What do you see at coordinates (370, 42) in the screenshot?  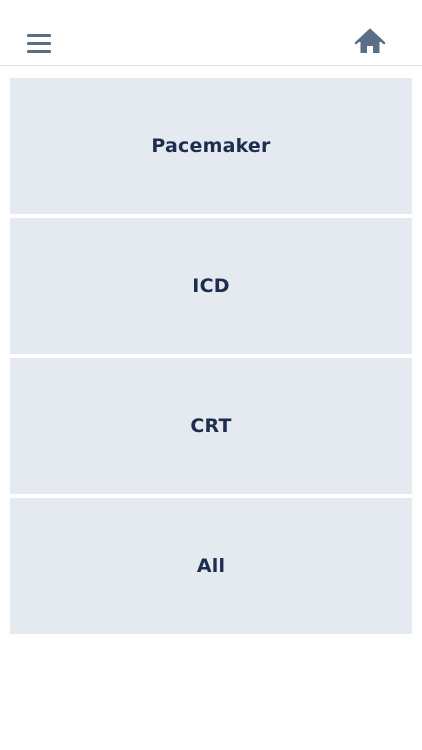 I see `home-icon` at bounding box center [370, 42].